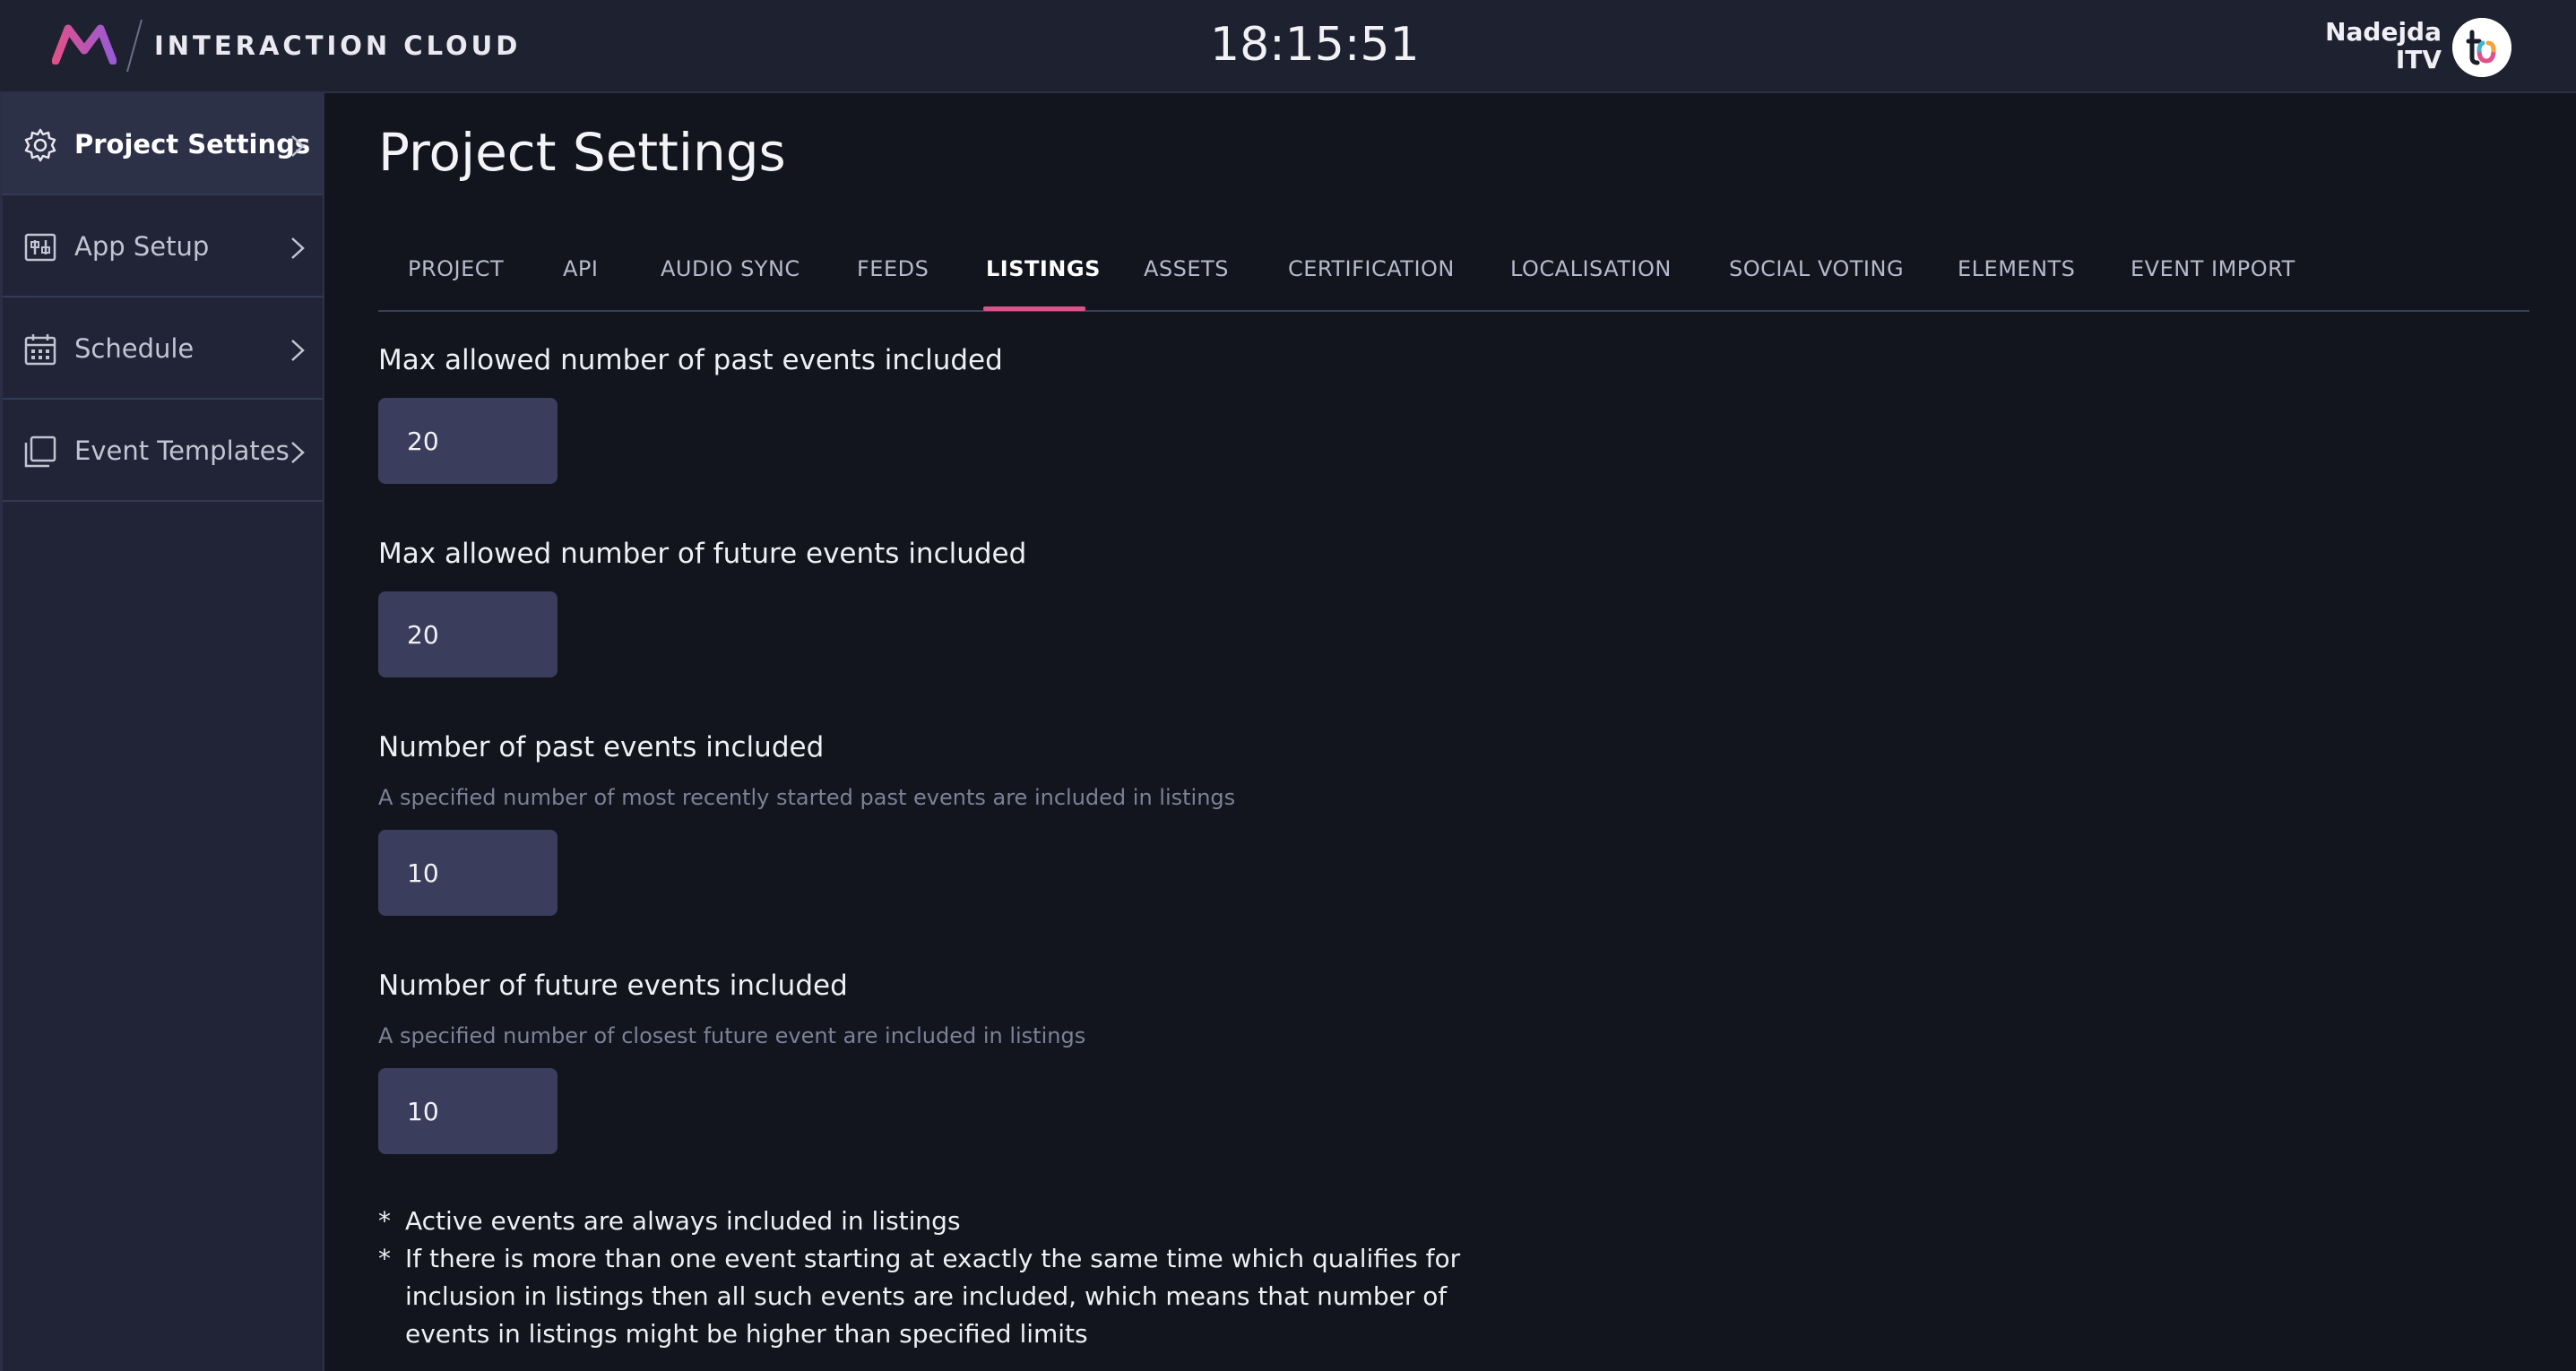  What do you see at coordinates (134, 46) in the screenshot?
I see `logo-divider` at bounding box center [134, 46].